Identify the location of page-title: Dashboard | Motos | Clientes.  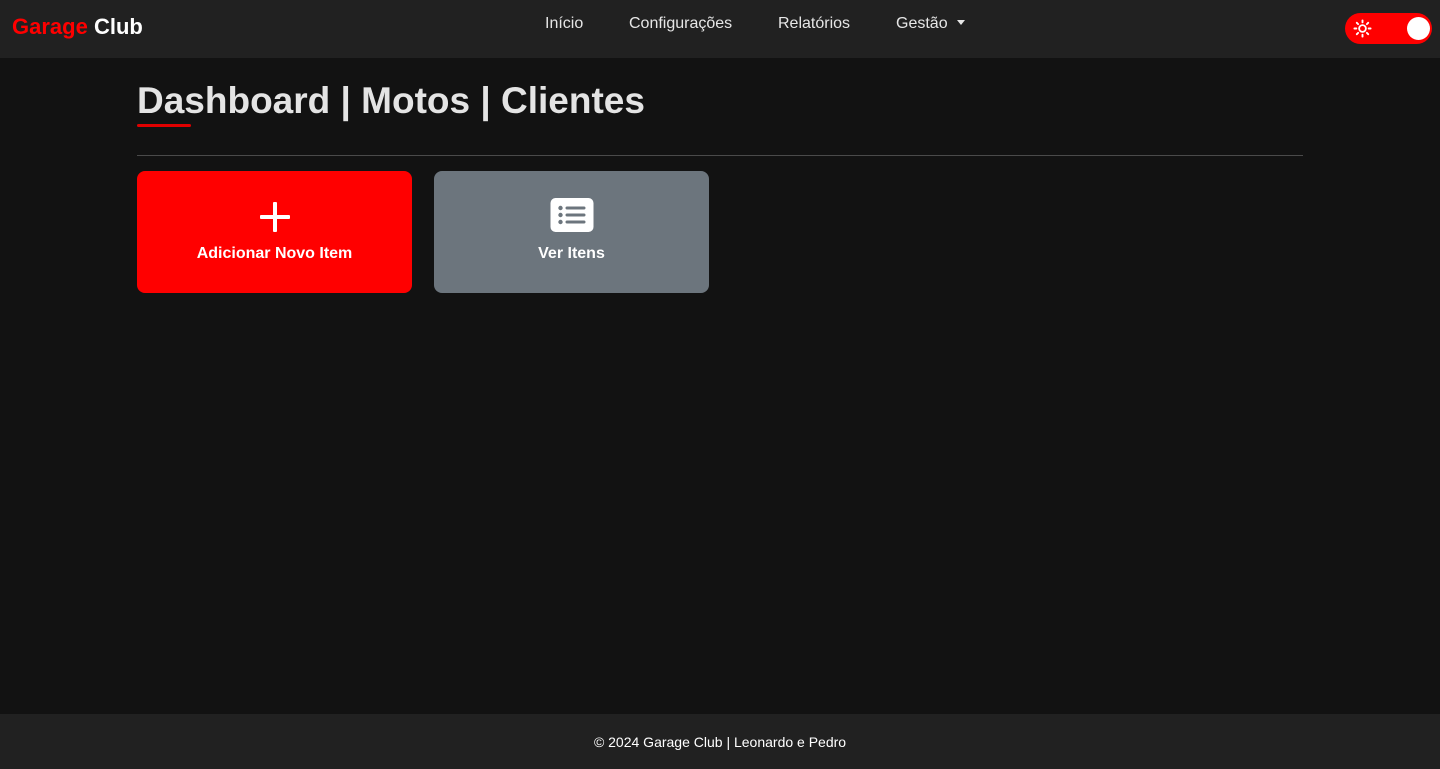
(391, 100).